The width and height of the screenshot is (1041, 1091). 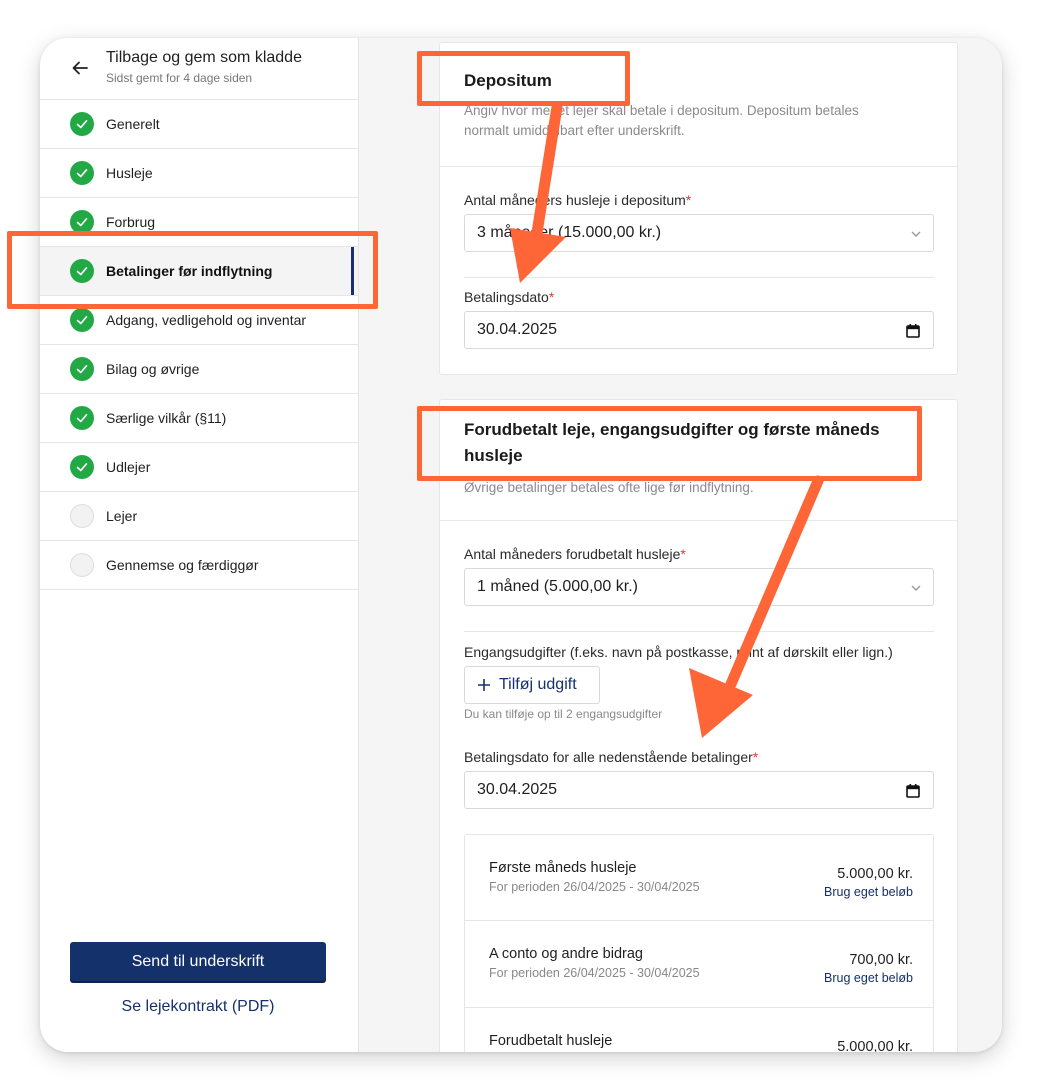 I want to click on deposit-description-line1-end: um betales, so click(x=825, y=110).